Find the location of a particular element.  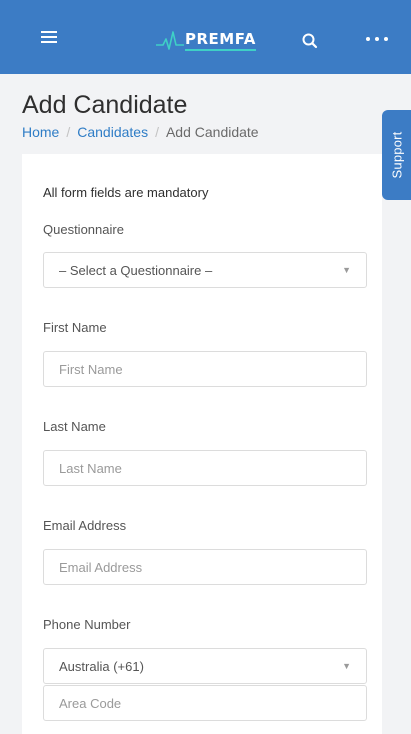

first-name-field is located at coordinates (205, 369).